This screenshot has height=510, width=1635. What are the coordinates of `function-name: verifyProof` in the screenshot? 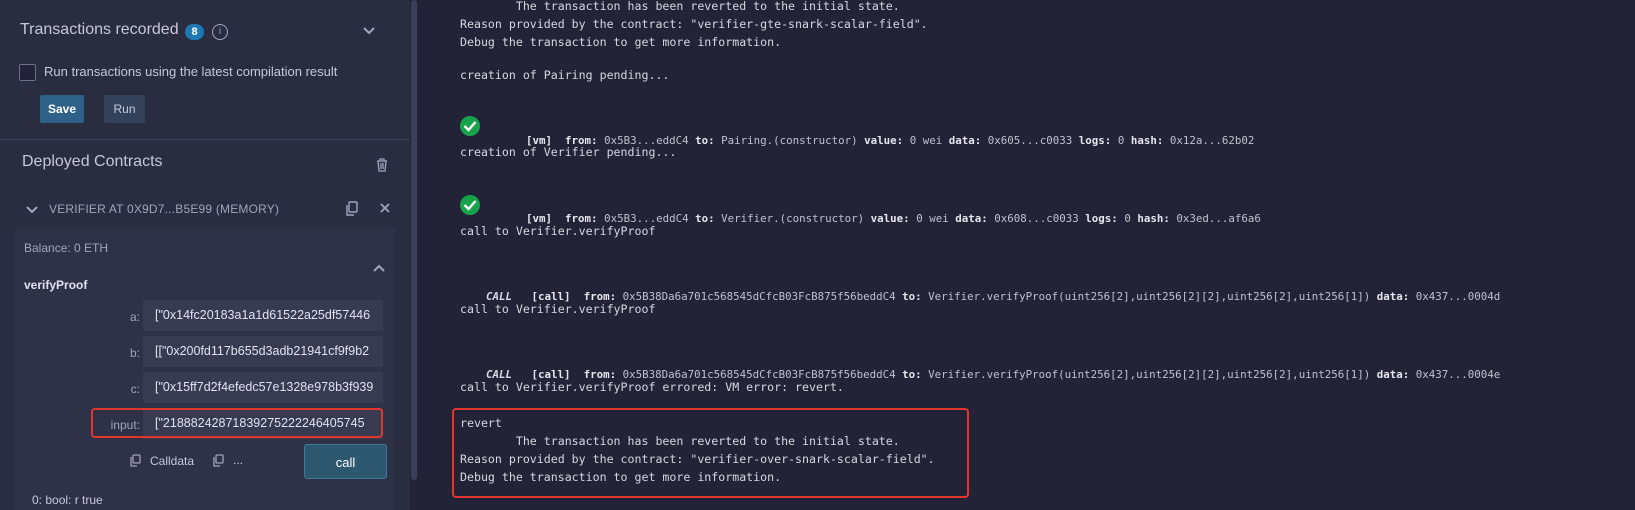 It's located at (56, 285).